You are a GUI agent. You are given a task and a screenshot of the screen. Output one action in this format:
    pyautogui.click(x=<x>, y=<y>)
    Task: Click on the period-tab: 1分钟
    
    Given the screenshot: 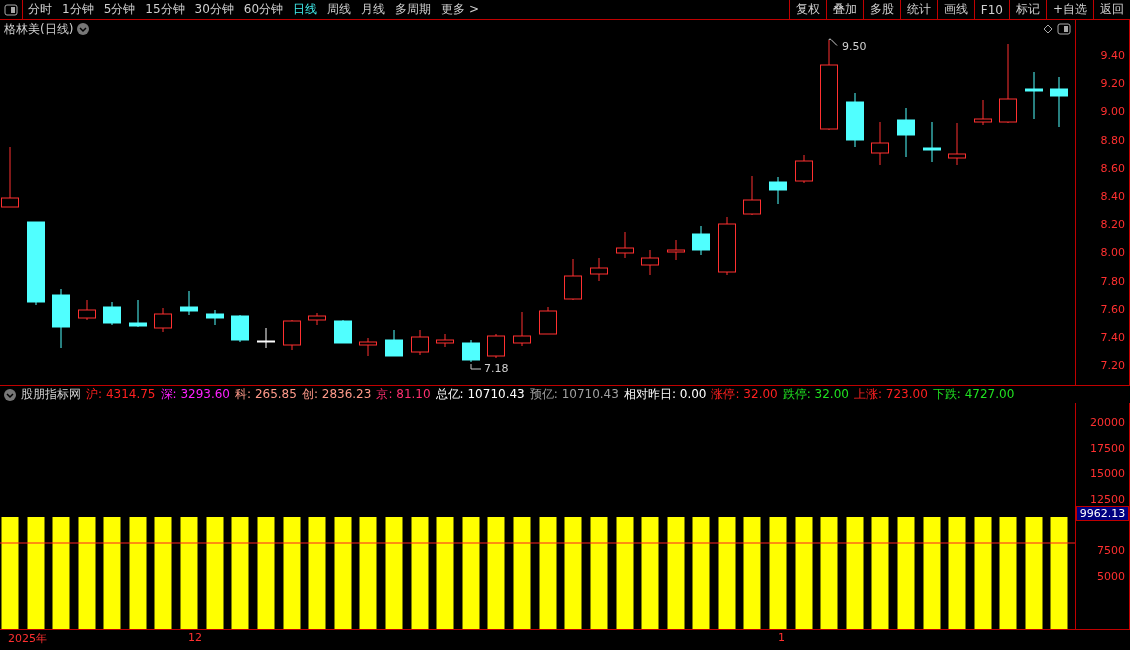 What is the action you would take?
    pyautogui.click(x=78, y=10)
    